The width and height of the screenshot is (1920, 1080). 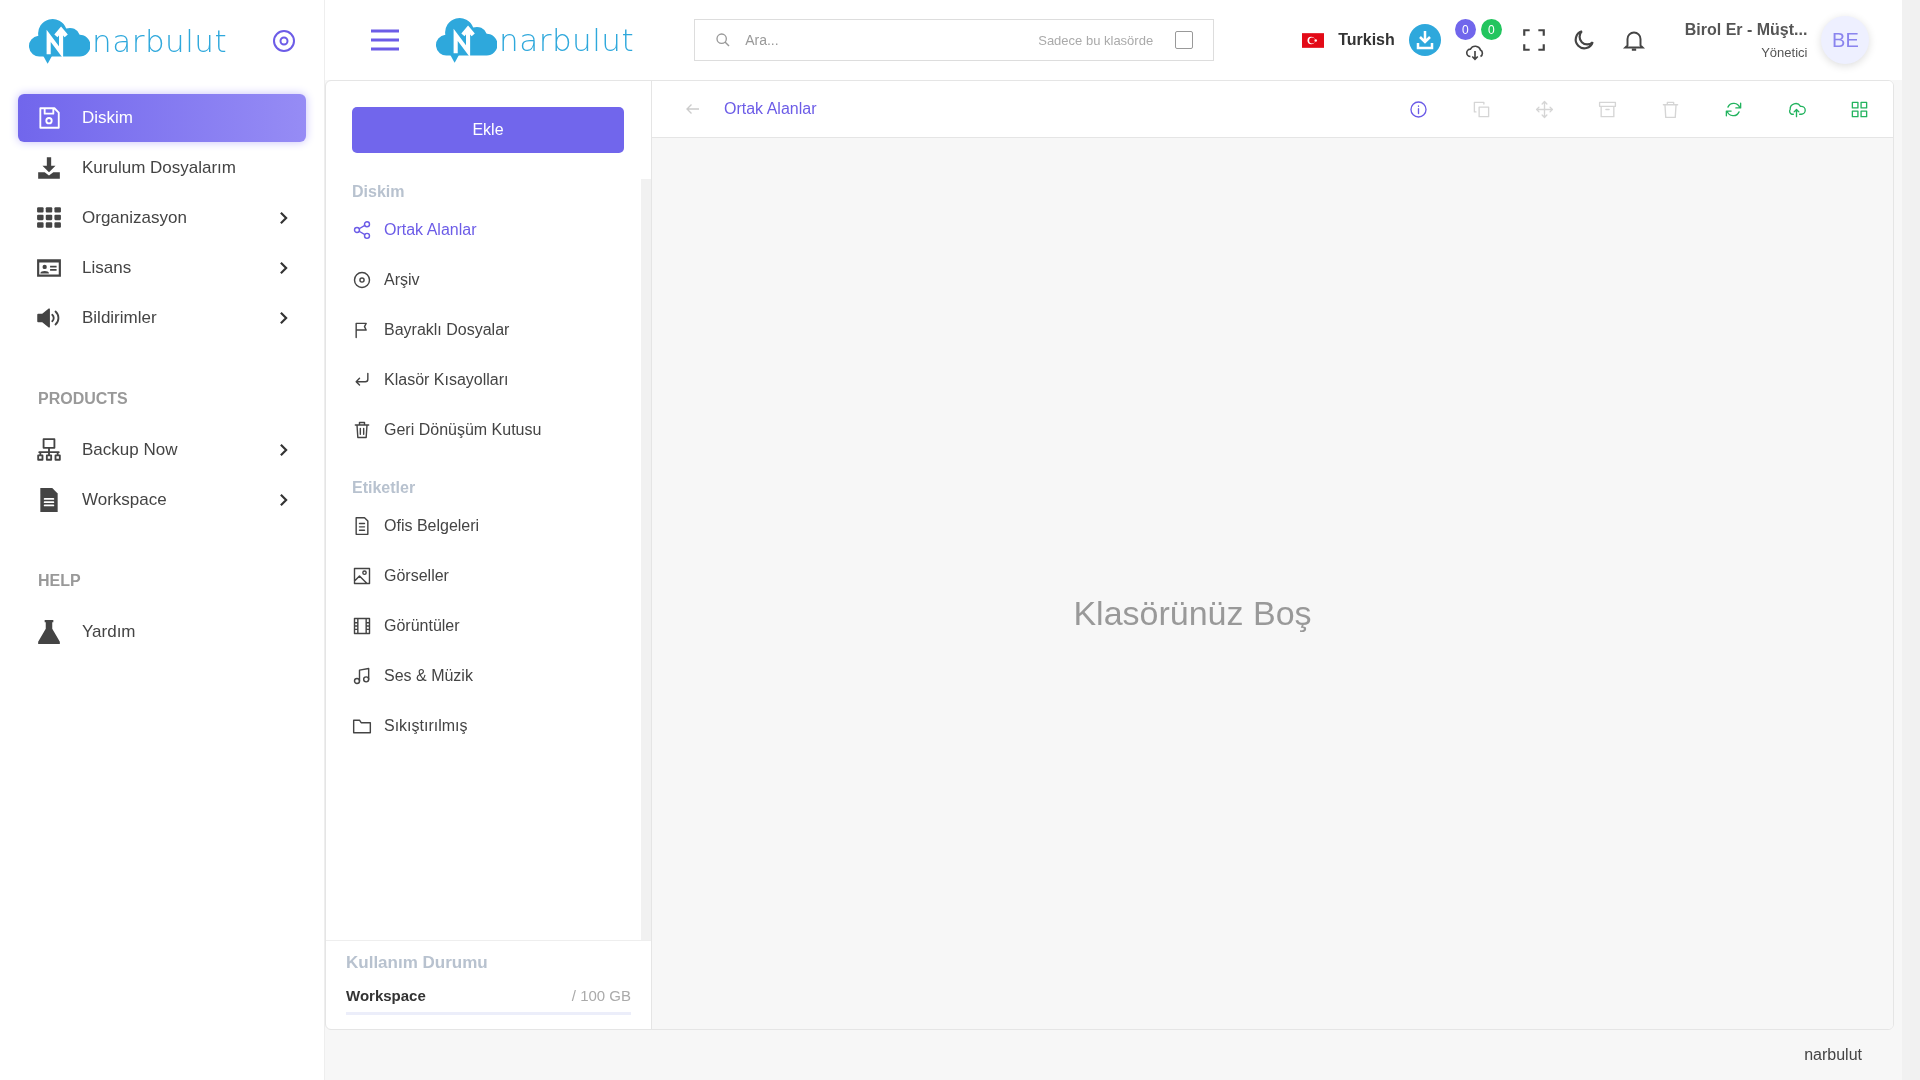 What do you see at coordinates (83, 399) in the screenshot?
I see `section-heading: PRODUCTS` at bounding box center [83, 399].